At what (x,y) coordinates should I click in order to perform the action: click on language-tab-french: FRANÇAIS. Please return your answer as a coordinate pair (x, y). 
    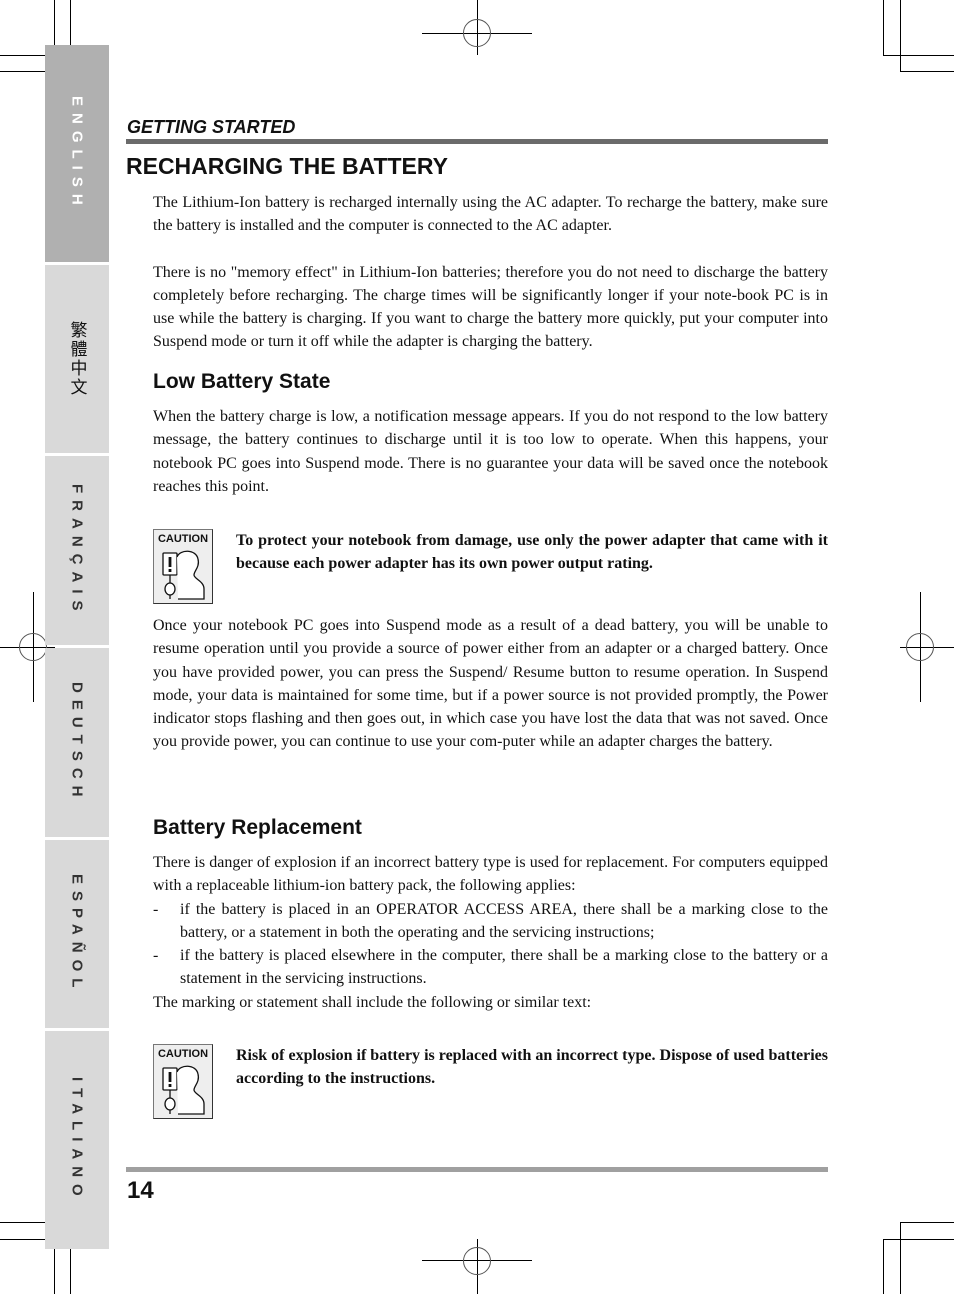
    Looking at the image, I should click on (77, 550).